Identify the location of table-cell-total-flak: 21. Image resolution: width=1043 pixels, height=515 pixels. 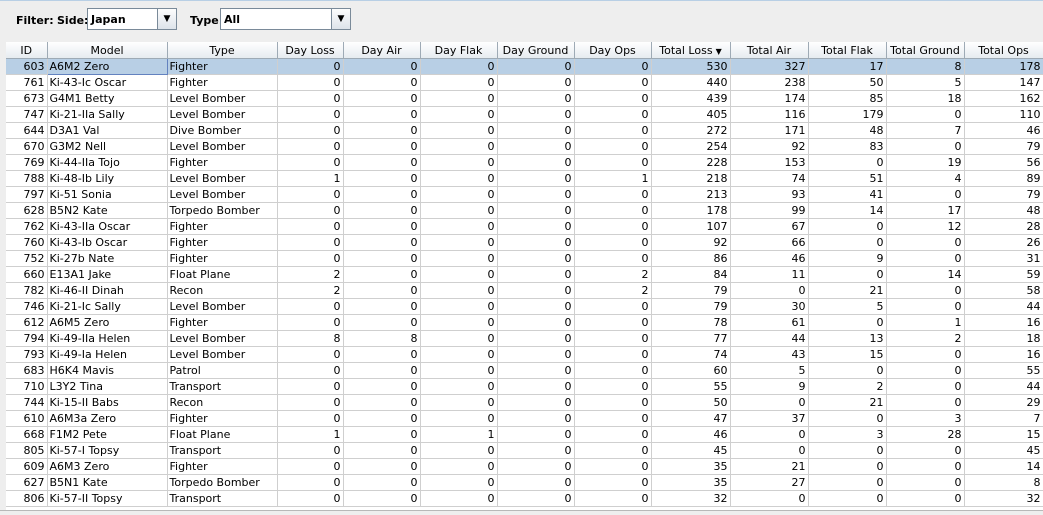
(847, 402).